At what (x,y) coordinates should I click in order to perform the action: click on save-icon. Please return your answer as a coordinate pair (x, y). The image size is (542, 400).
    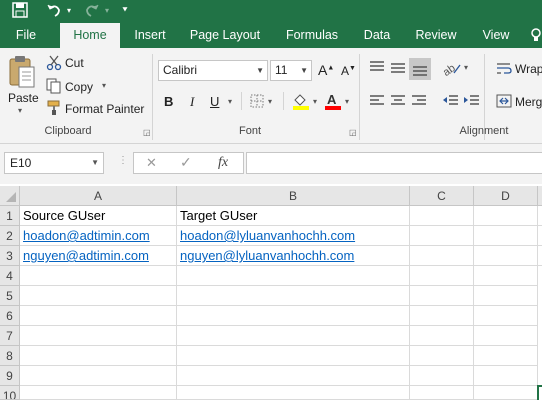
    Looking at the image, I should click on (20, 10).